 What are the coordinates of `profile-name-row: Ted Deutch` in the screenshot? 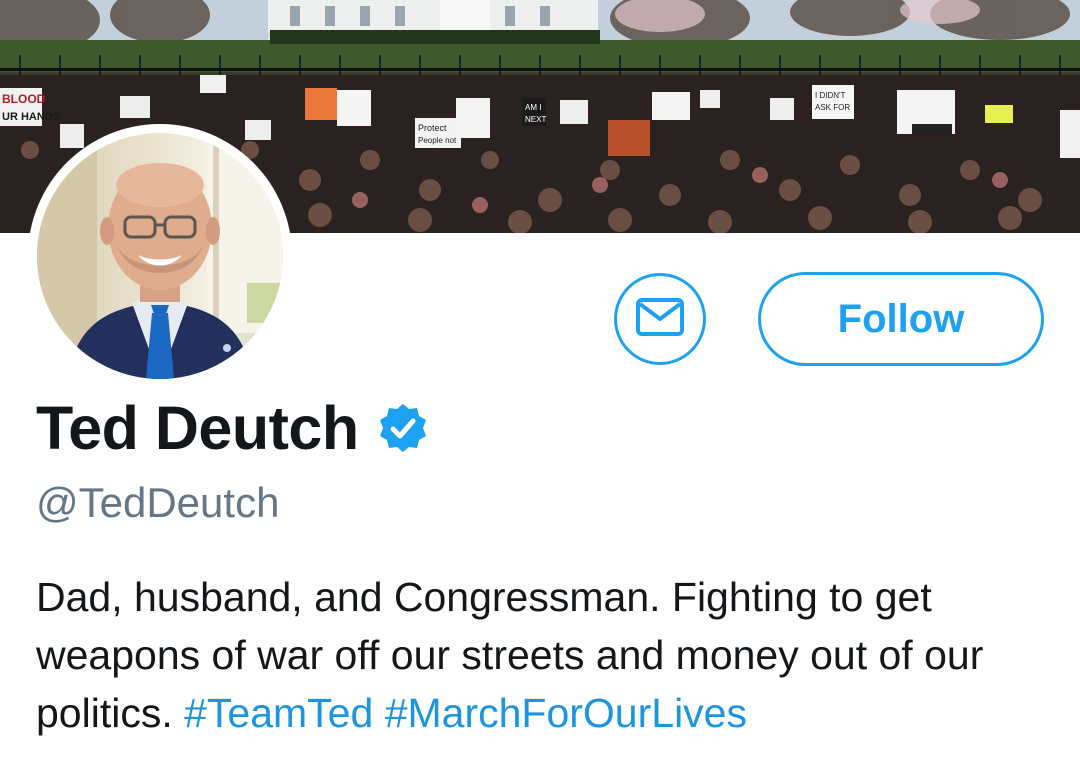 It's located at (232, 428).